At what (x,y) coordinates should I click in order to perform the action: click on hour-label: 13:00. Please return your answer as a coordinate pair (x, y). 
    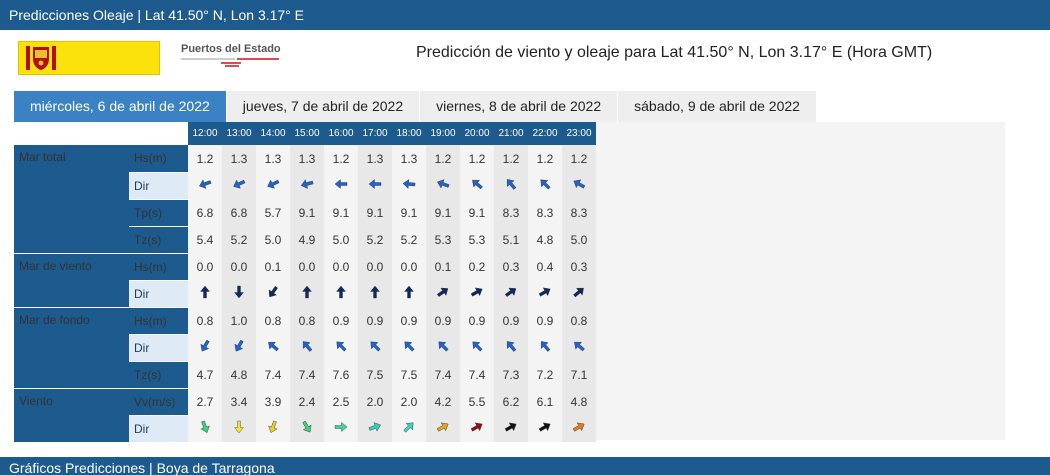
    Looking at the image, I should click on (239, 133).